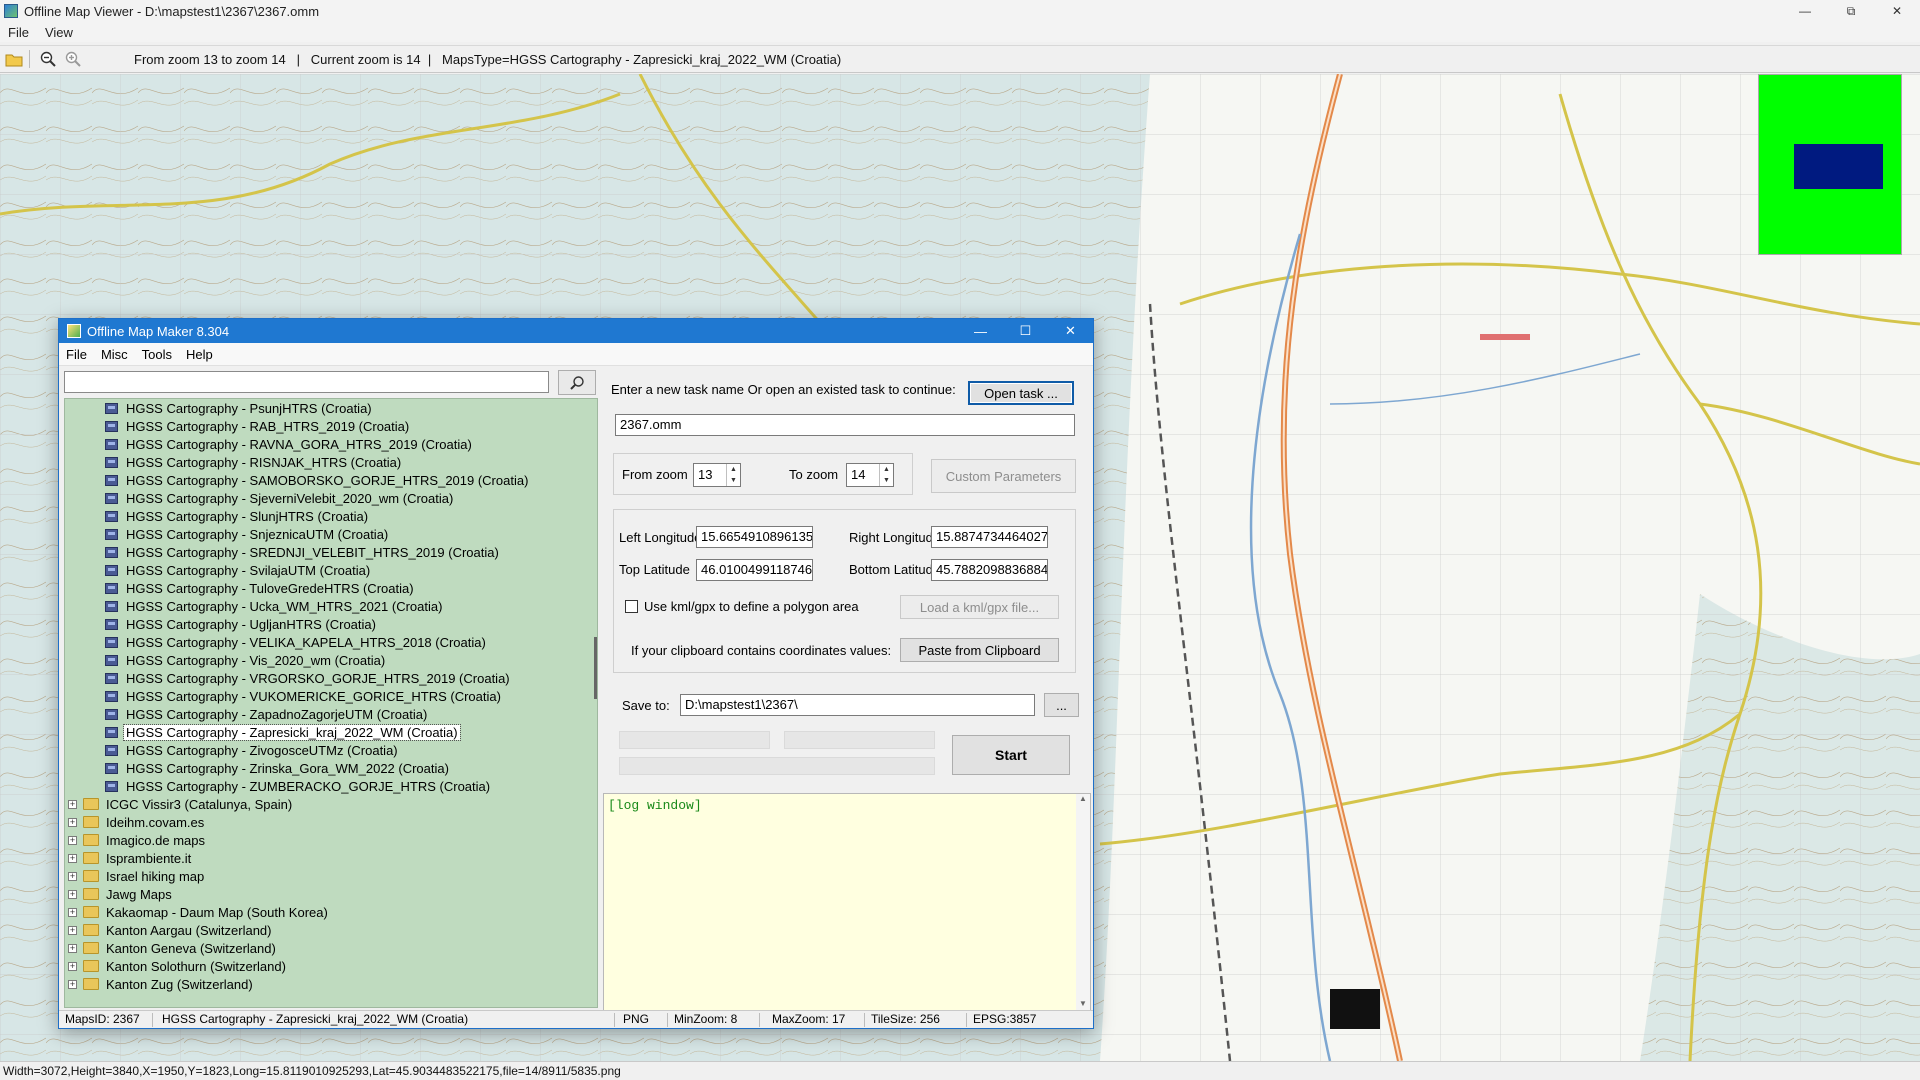  What do you see at coordinates (845, 425) in the screenshot?
I see `task-name-field: 2367.omm` at bounding box center [845, 425].